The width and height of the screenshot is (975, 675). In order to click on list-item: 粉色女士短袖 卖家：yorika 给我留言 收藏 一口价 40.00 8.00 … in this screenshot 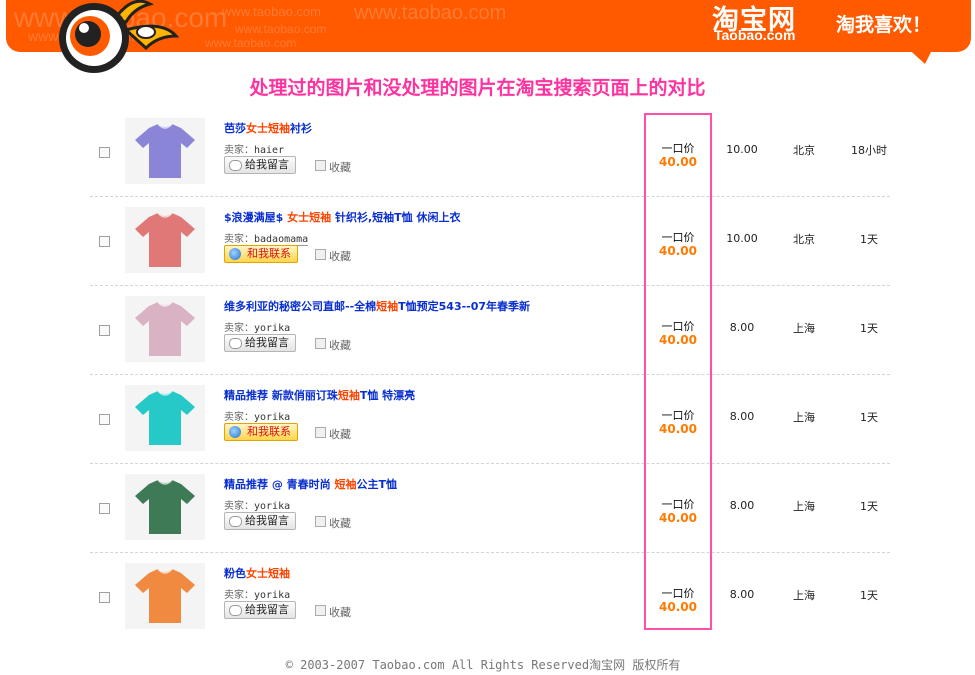, I will do `click(490, 597)`.